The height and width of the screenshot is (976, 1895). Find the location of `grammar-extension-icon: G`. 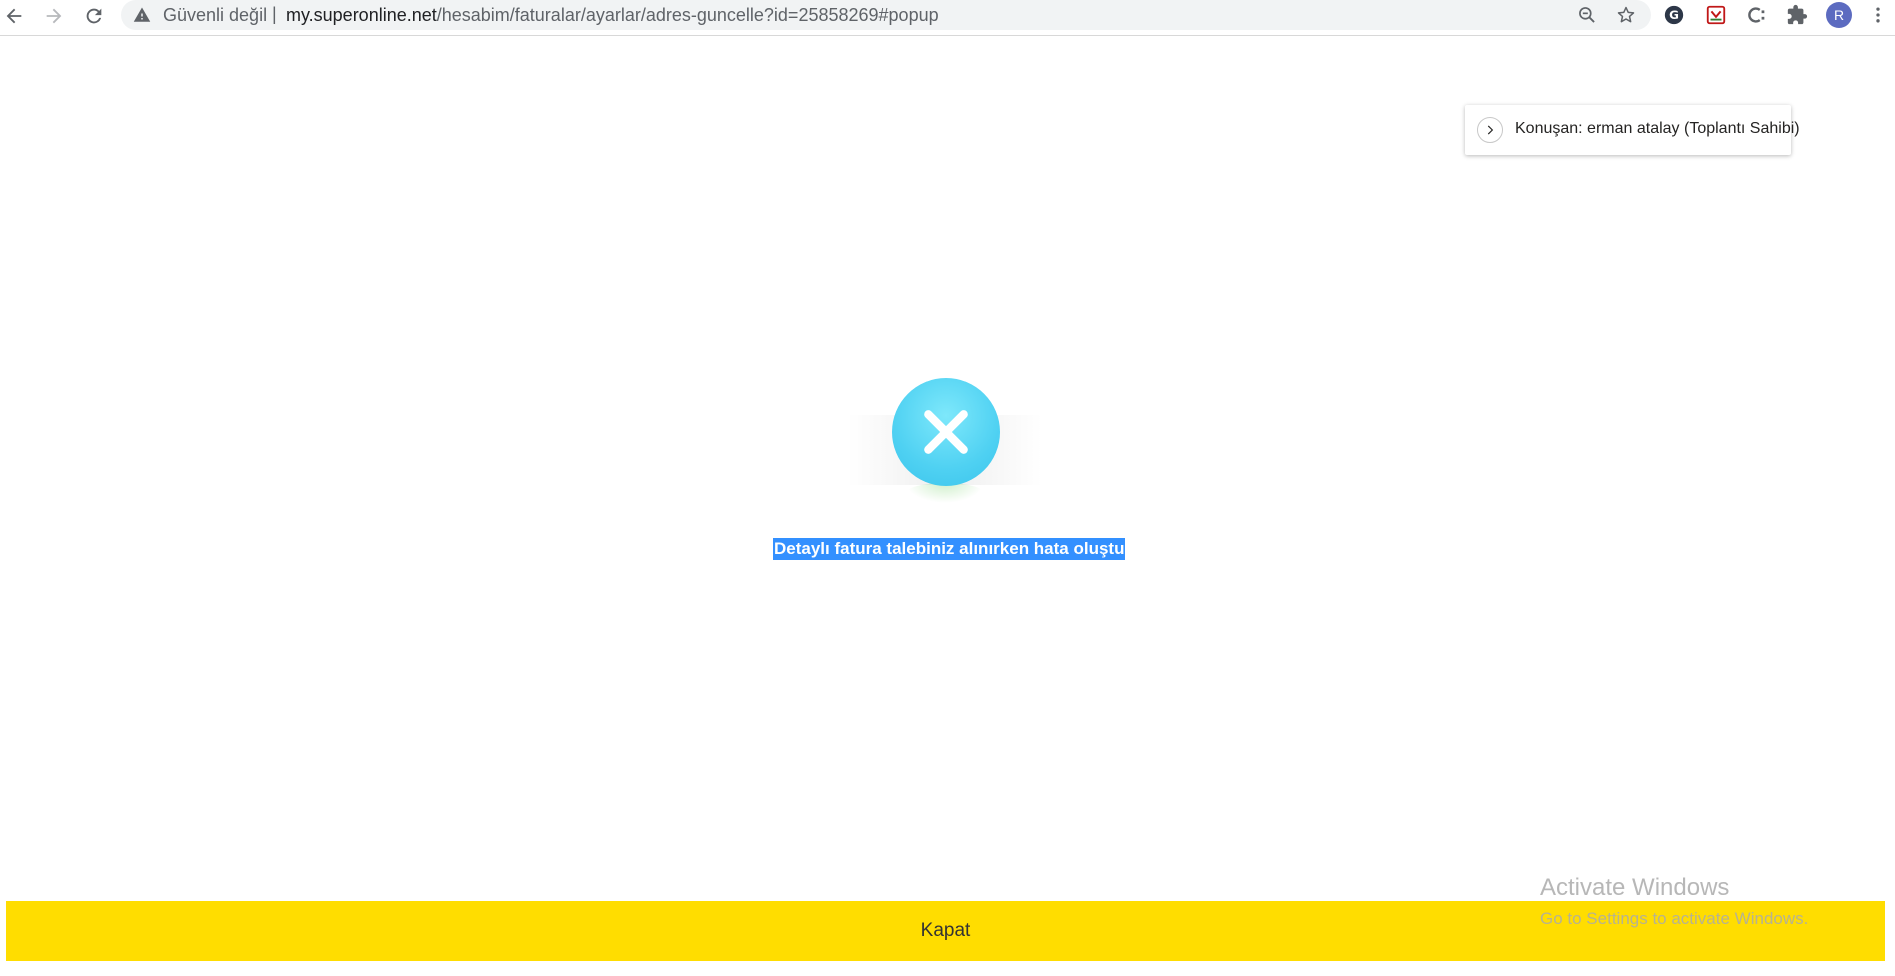

grammar-extension-icon: G is located at coordinates (1674, 15).